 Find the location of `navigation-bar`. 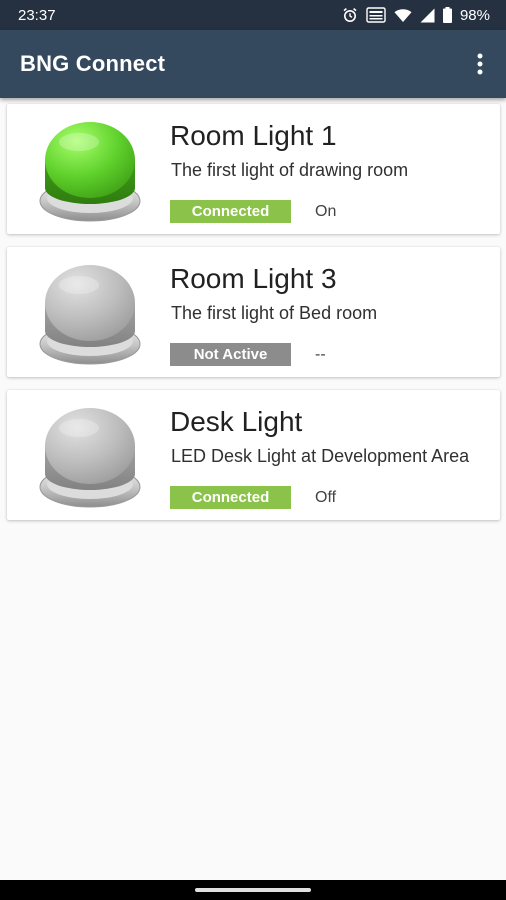

navigation-bar is located at coordinates (253, 890).